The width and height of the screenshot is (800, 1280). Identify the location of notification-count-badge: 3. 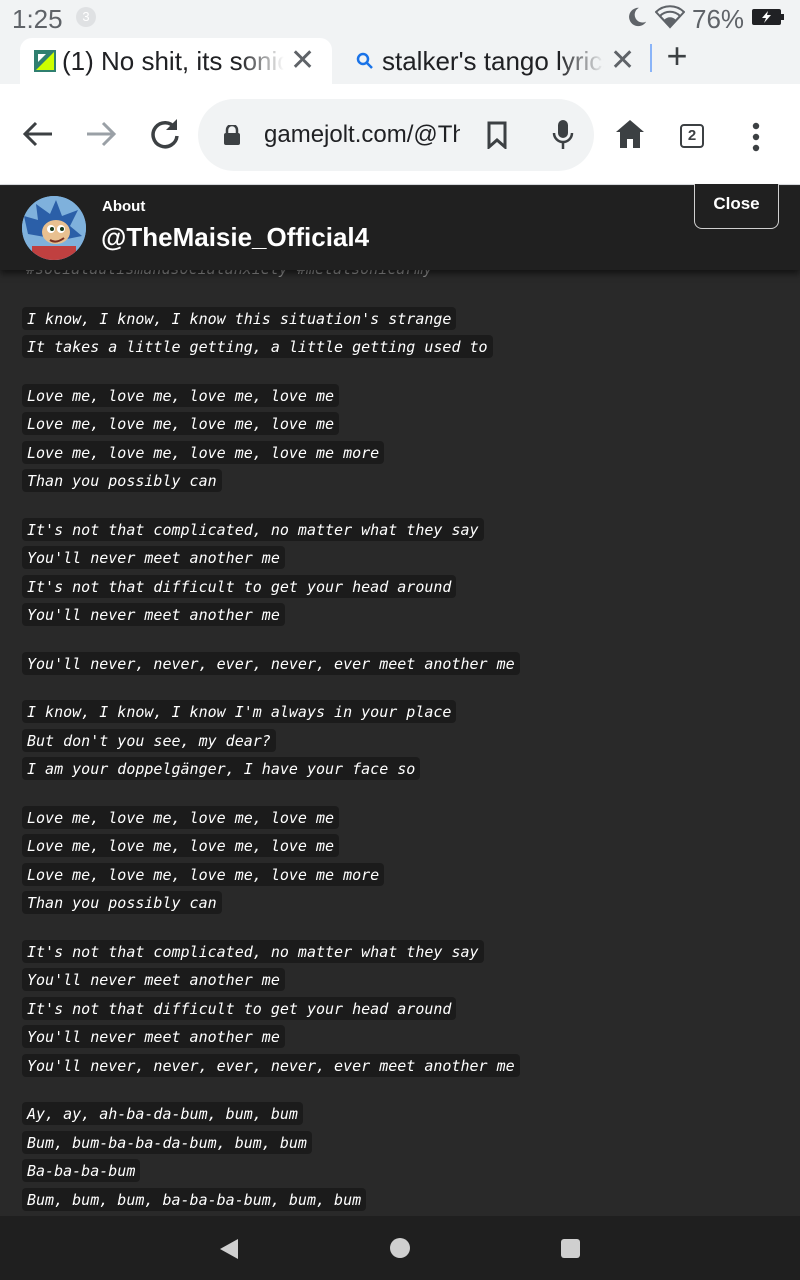
(86, 17).